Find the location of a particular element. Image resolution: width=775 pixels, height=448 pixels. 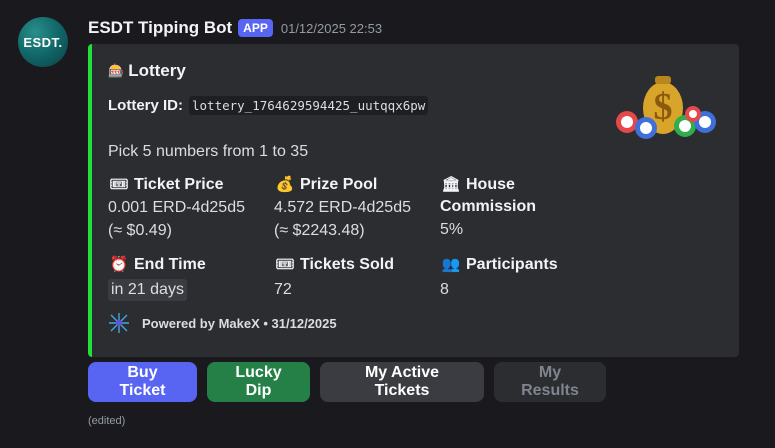

field-value-end-time: in 21 days is located at coordinates (147, 290).